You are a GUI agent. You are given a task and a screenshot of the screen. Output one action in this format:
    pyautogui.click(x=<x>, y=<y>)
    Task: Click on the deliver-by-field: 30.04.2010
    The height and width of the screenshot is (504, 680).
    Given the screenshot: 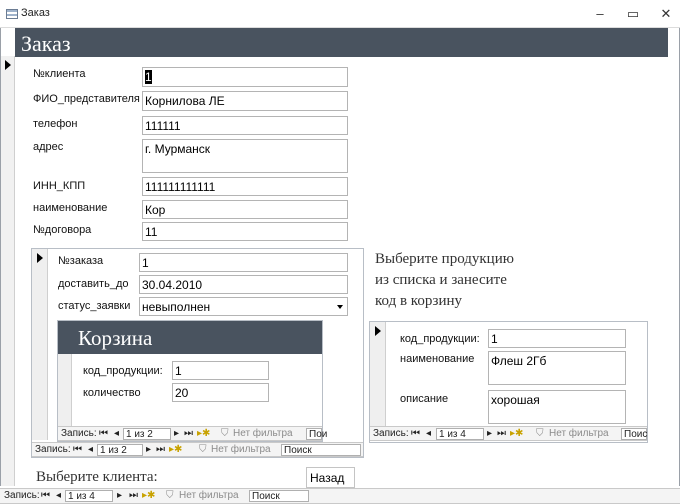 What is the action you would take?
    pyautogui.click(x=243, y=284)
    